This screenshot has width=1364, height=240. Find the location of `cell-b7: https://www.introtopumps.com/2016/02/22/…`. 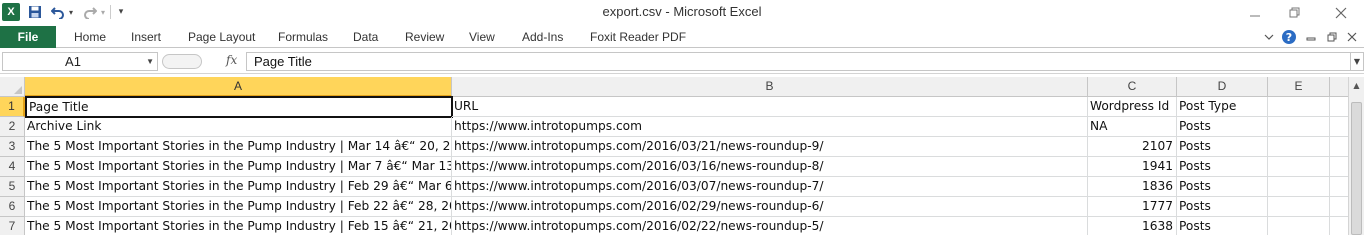

cell-b7: https://www.introtopumps.com/2016/02/22/… is located at coordinates (770, 226).